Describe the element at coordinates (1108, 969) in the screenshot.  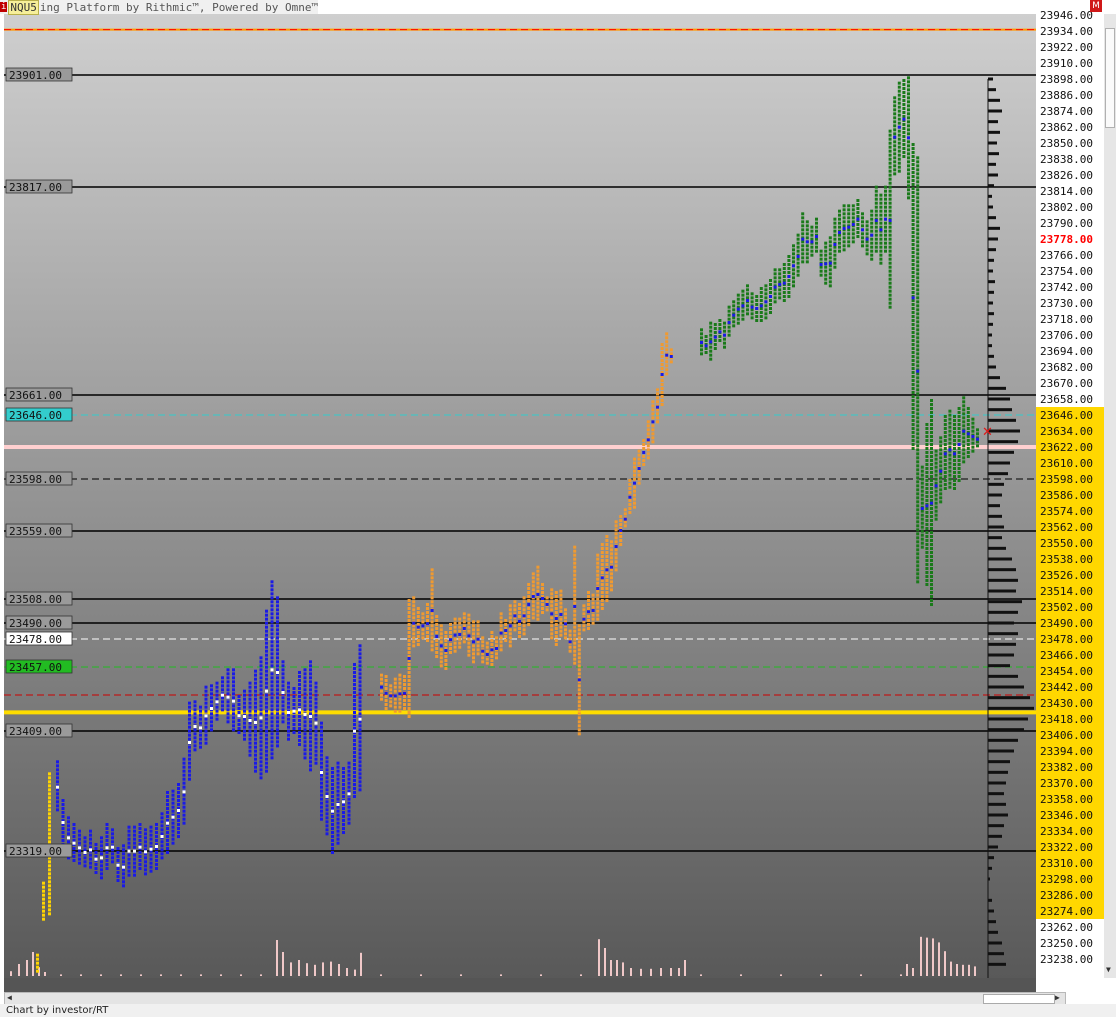
I see `scroll-down-arrow-icon: ▼` at that location.